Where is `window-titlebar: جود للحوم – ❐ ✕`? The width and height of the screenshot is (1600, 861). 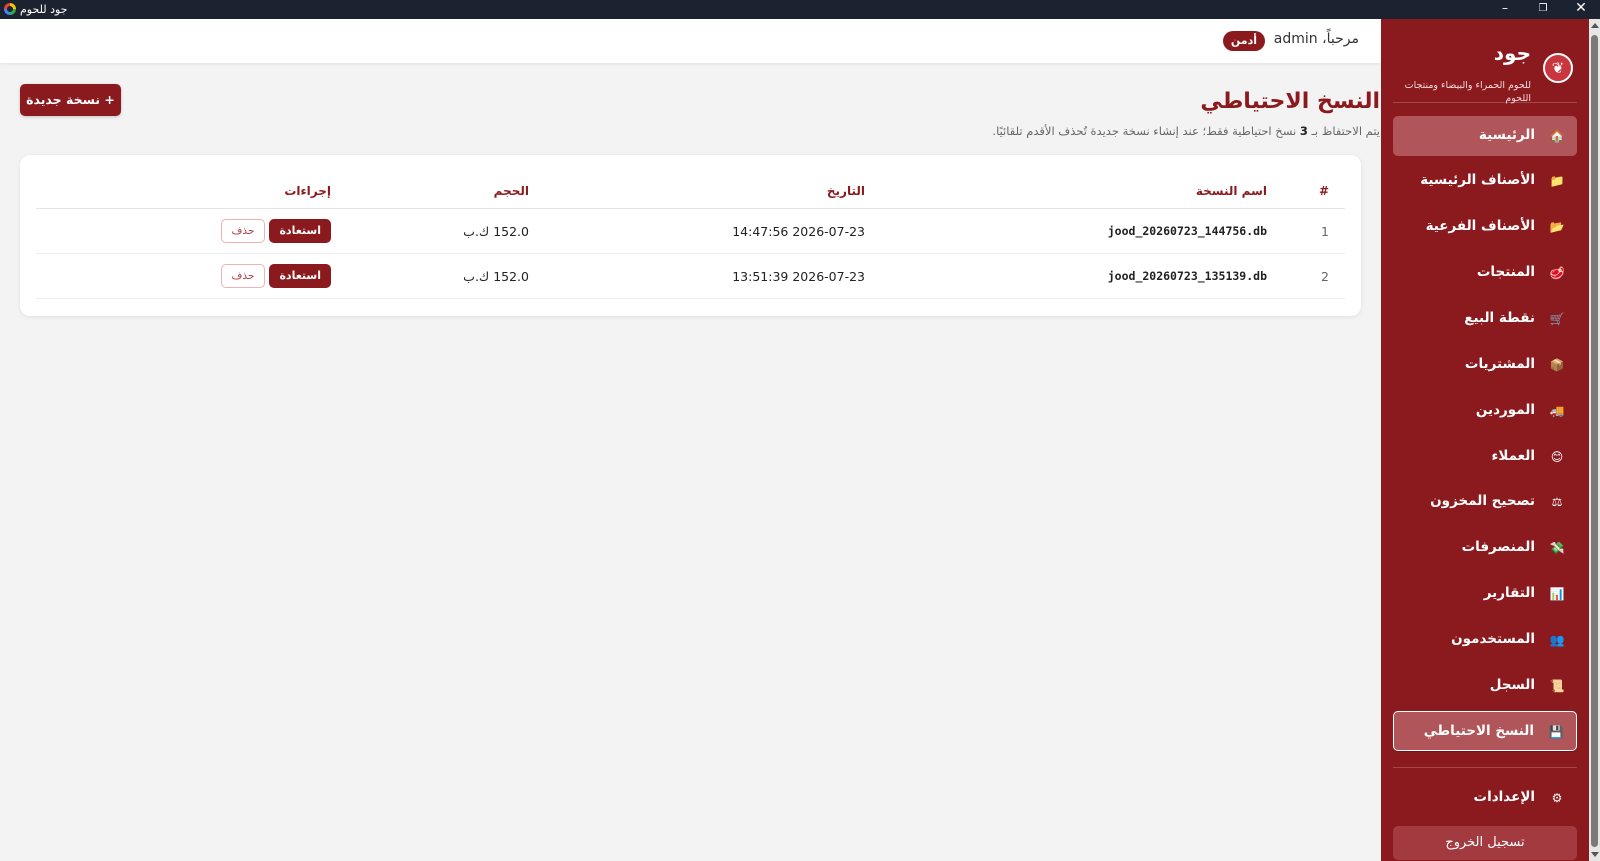 window-titlebar: جود للحوم – ❐ ✕ is located at coordinates (800, 9).